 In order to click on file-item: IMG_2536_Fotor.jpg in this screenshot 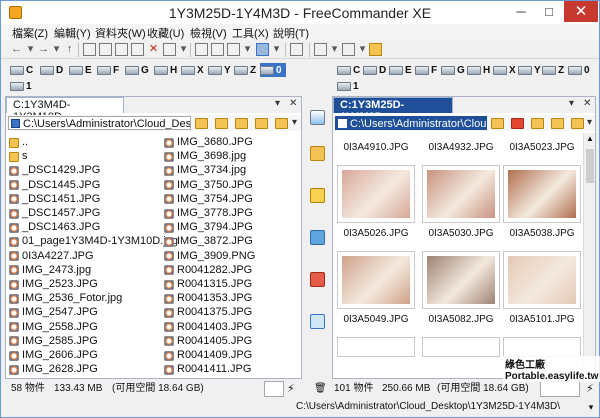, I will do `click(65, 298)`.